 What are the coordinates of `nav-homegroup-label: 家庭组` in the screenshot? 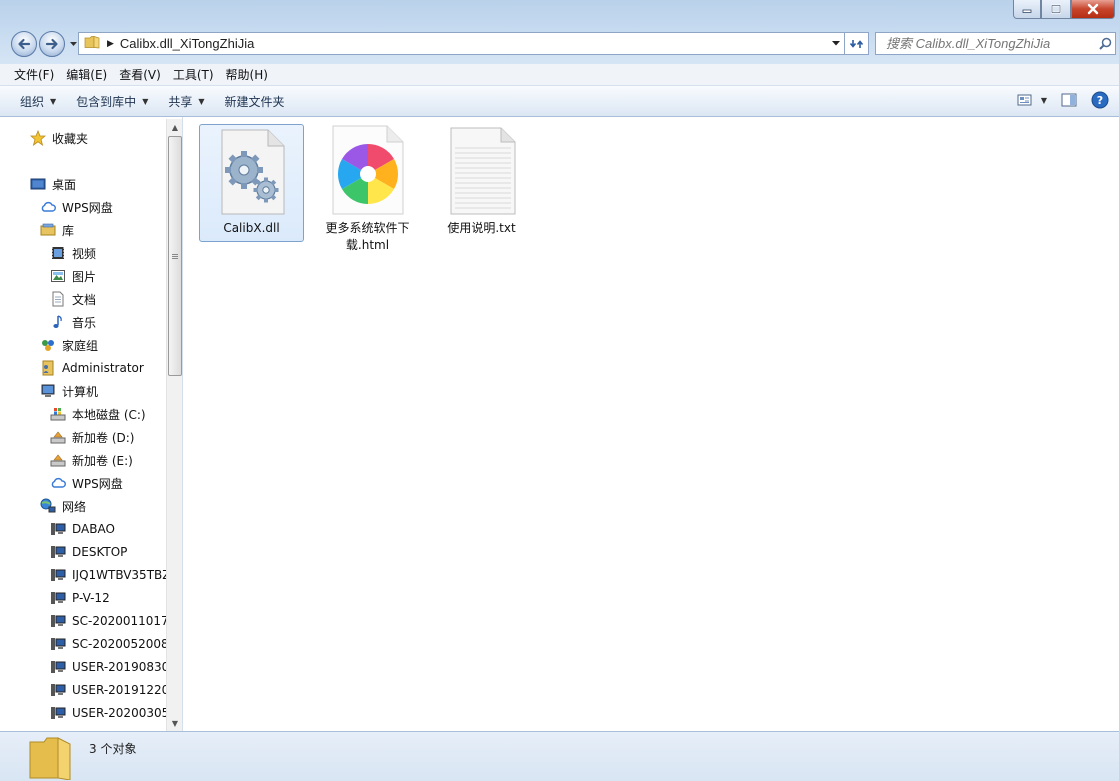 It's located at (80, 345).